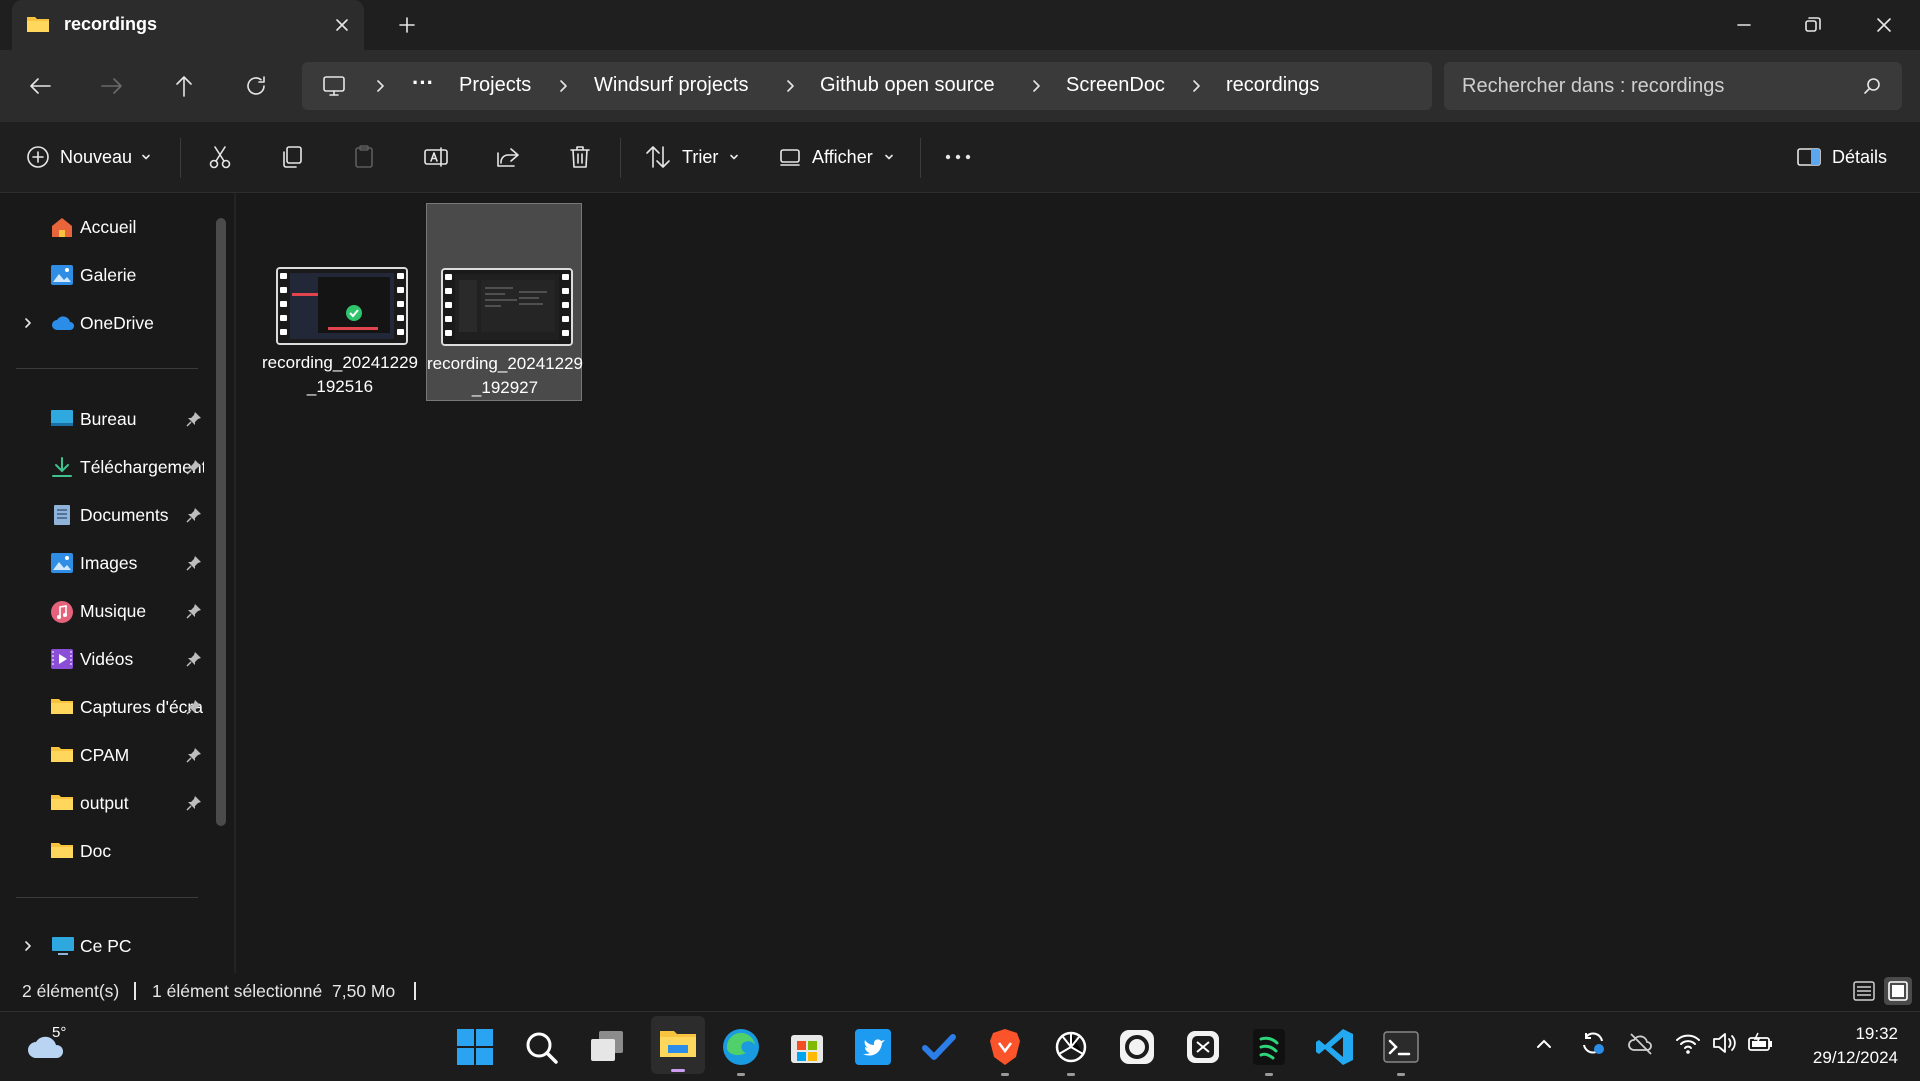 Image resolution: width=1920 pixels, height=1081 pixels. I want to click on more-icon, so click(958, 157).